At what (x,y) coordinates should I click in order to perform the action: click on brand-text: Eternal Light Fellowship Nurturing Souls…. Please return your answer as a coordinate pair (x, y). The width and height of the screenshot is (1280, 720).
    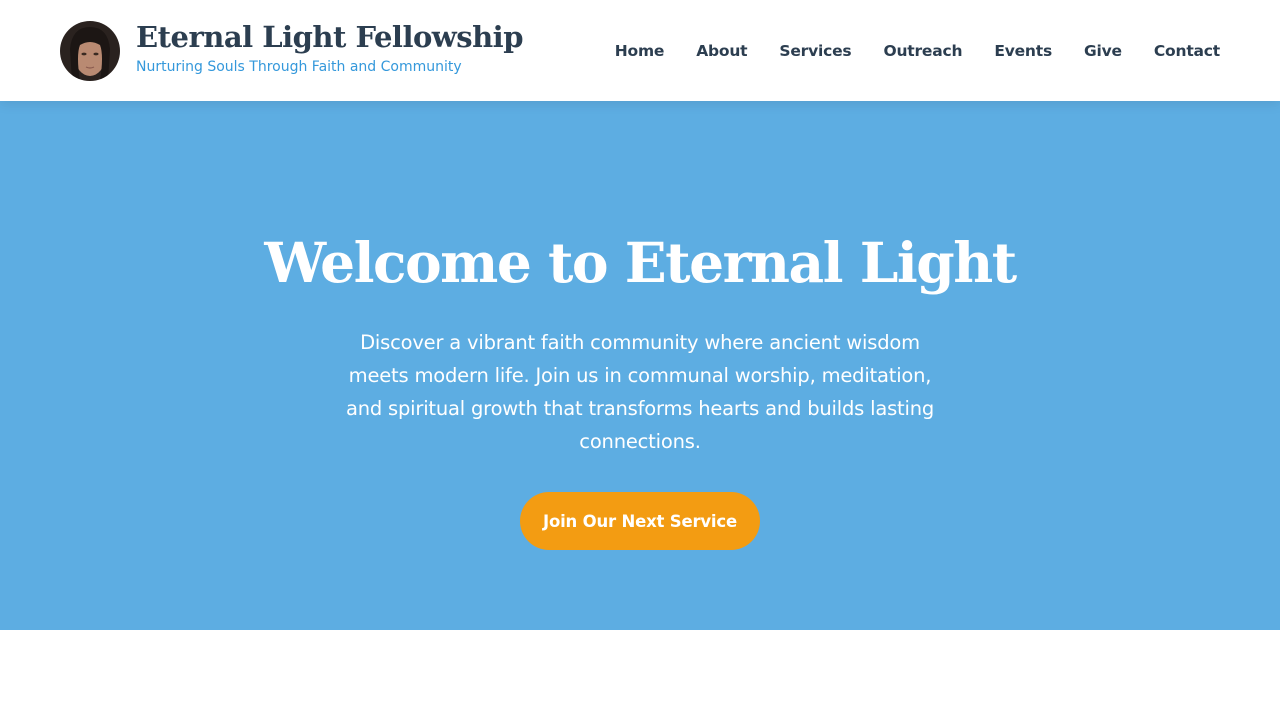
    Looking at the image, I should click on (329, 48).